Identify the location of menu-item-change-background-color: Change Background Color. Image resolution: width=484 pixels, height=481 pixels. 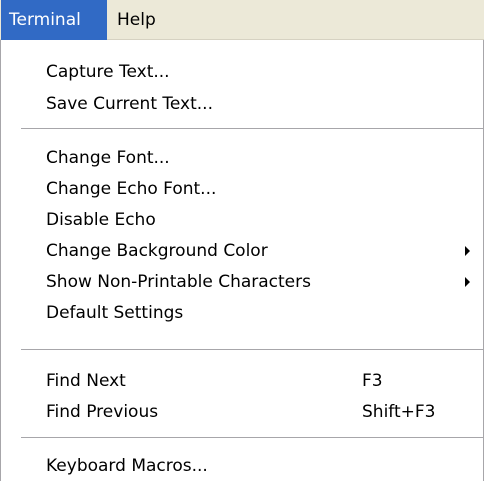
(242, 251).